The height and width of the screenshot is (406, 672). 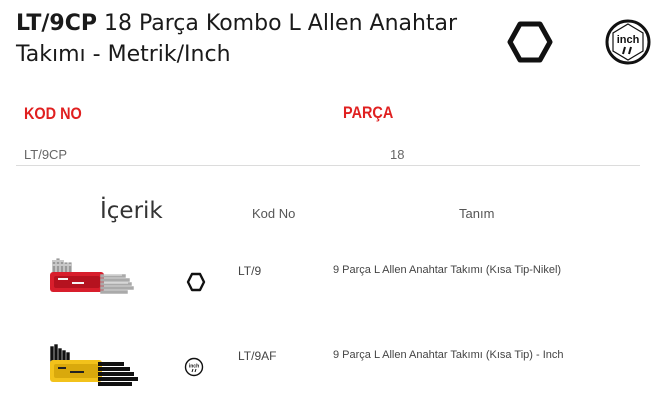 What do you see at coordinates (92, 276) in the screenshot?
I see `nickel-allen-key-set-image` at bounding box center [92, 276].